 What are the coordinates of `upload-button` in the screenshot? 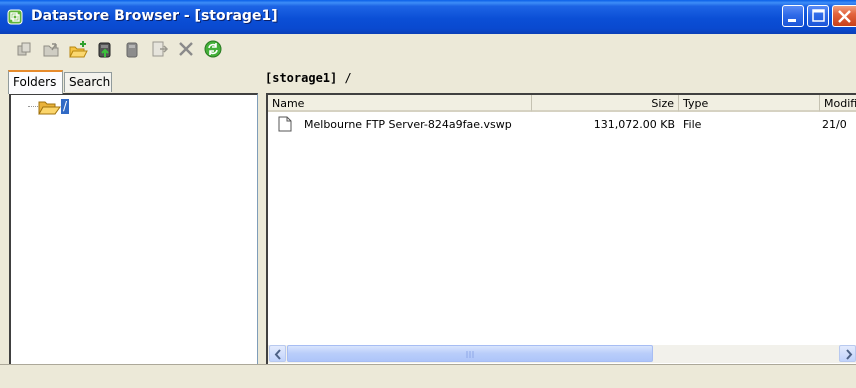 It's located at (105, 49).